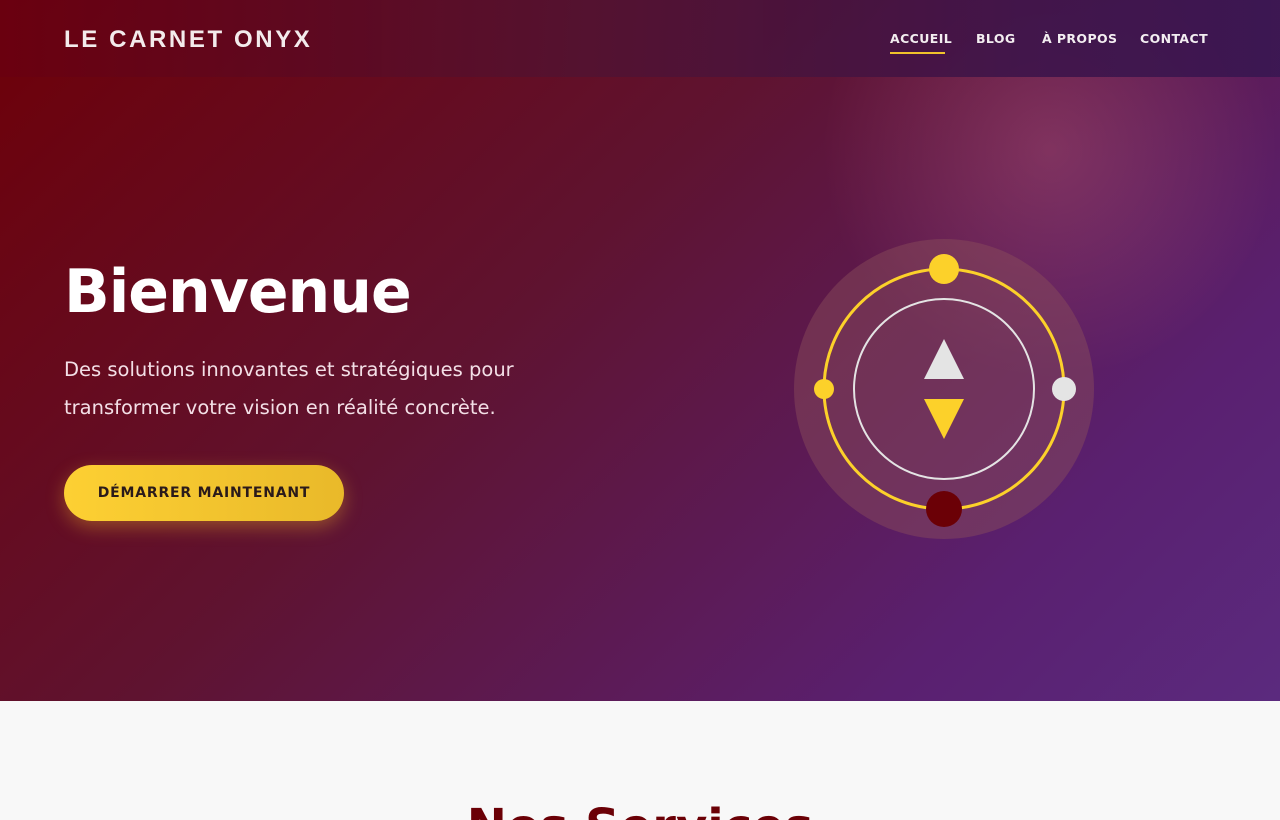 This screenshot has width=1280, height=820. I want to click on emblem-dot-bottom, so click(944, 509).